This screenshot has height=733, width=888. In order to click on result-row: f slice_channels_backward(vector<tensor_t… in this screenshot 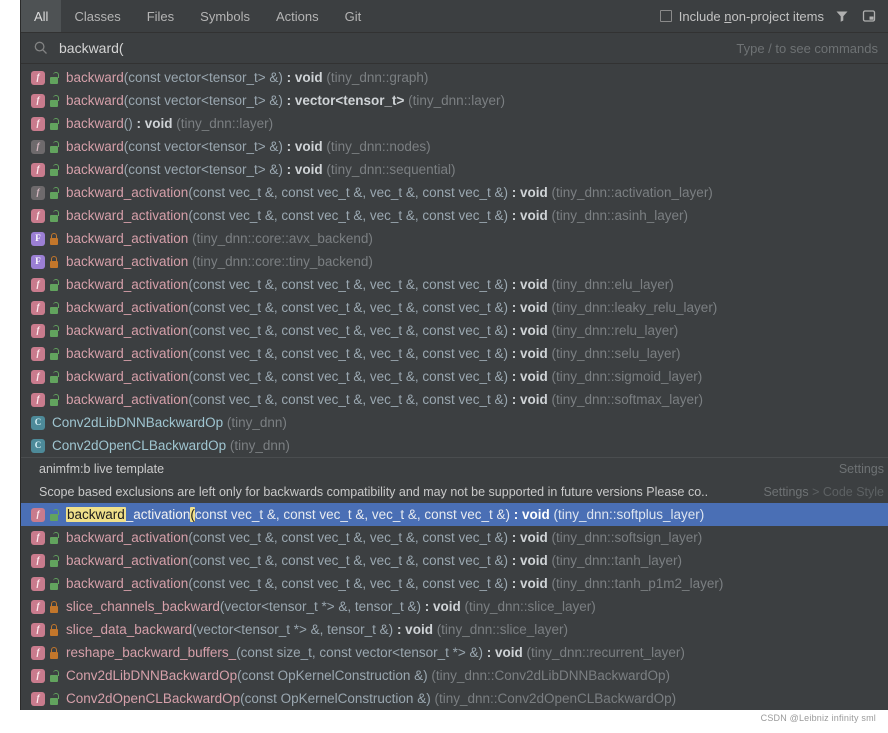, I will do `click(454, 606)`.